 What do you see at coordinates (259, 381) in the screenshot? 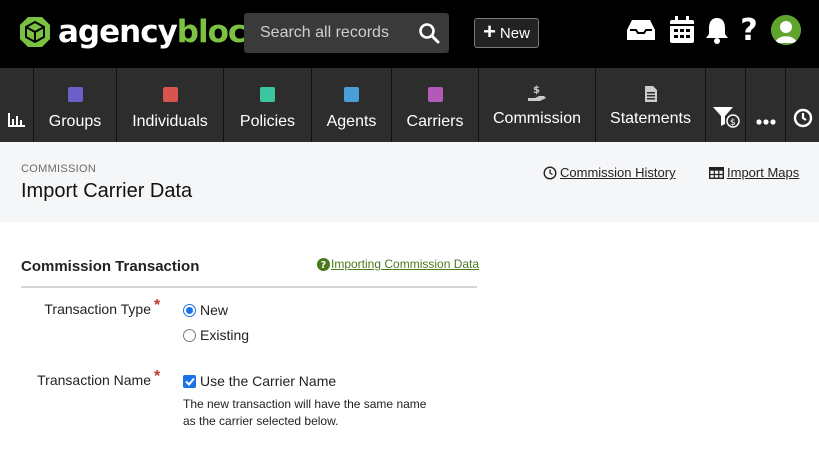
I see `use-carrier-name-option: Use the Carrier Name` at bounding box center [259, 381].